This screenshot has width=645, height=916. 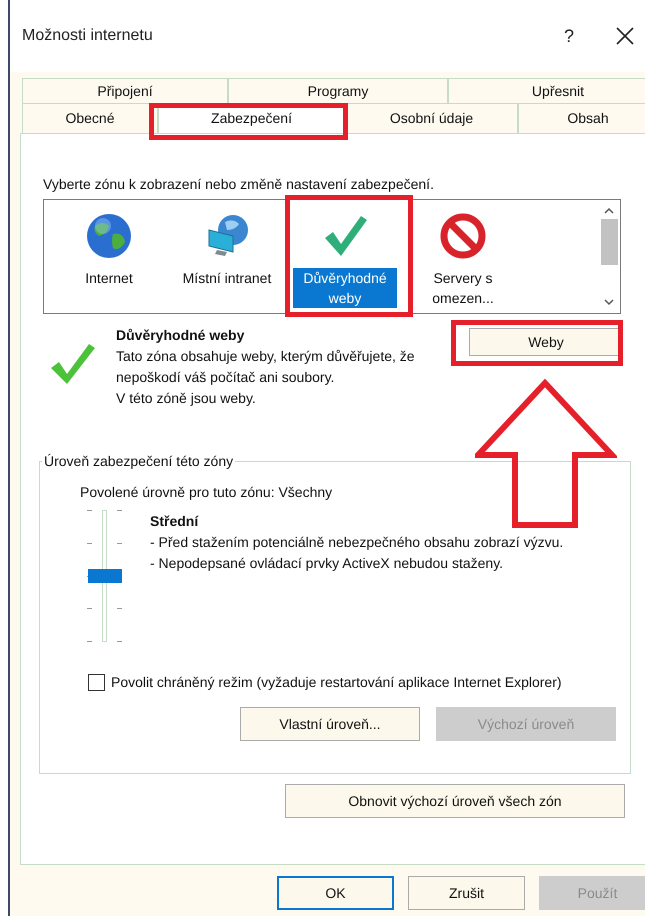 What do you see at coordinates (96, 682) in the screenshot?
I see `checkbox` at bounding box center [96, 682].